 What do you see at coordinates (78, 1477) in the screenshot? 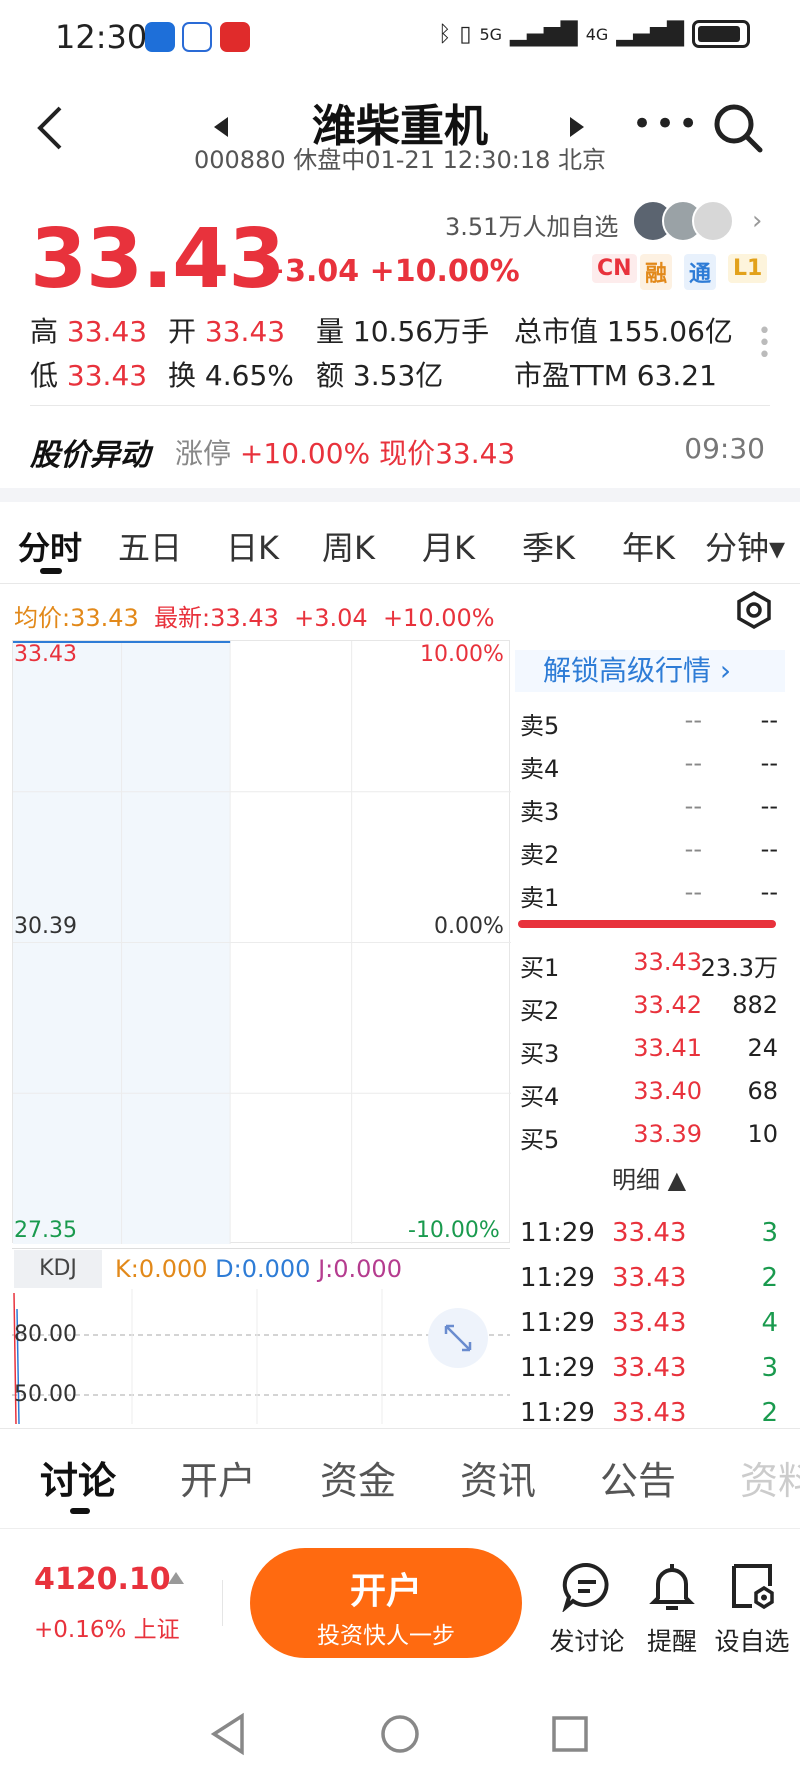
I see `tab-discussion: 讨论` at bounding box center [78, 1477].